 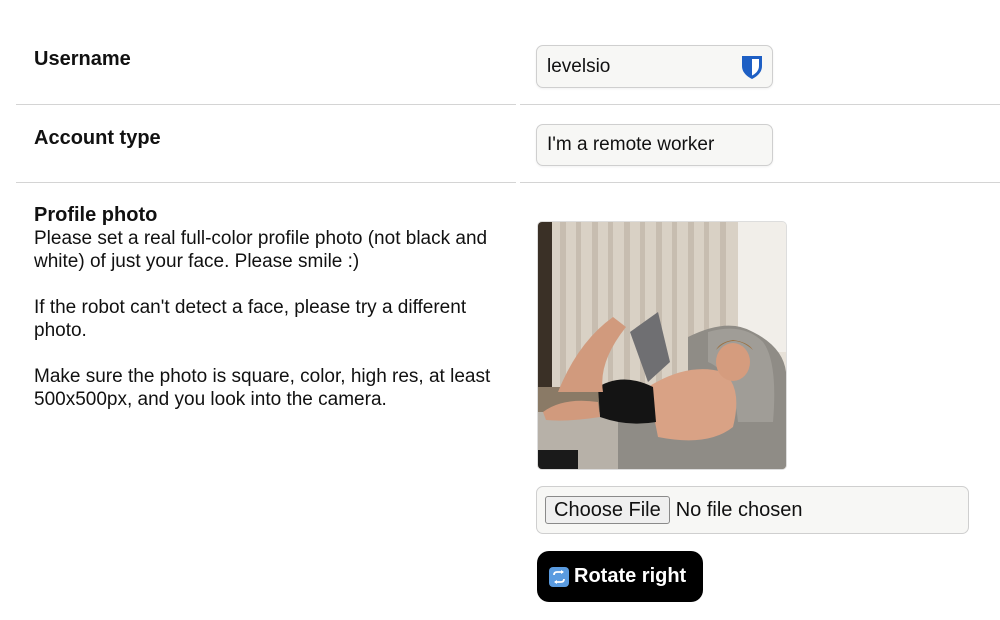 What do you see at coordinates (654, 66) in the screenshot?
I see `username-input: levelsio` at bounding box center [654, 66].